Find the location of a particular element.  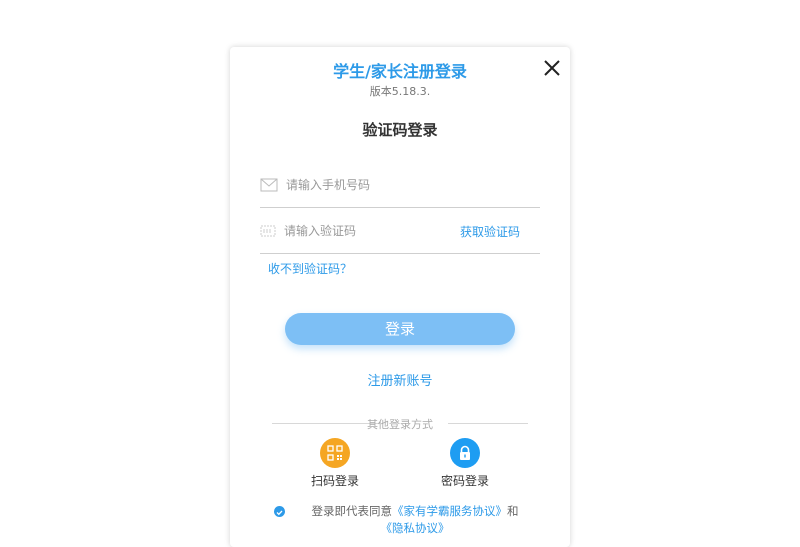

phone-input is located at coordinates (371, 185).